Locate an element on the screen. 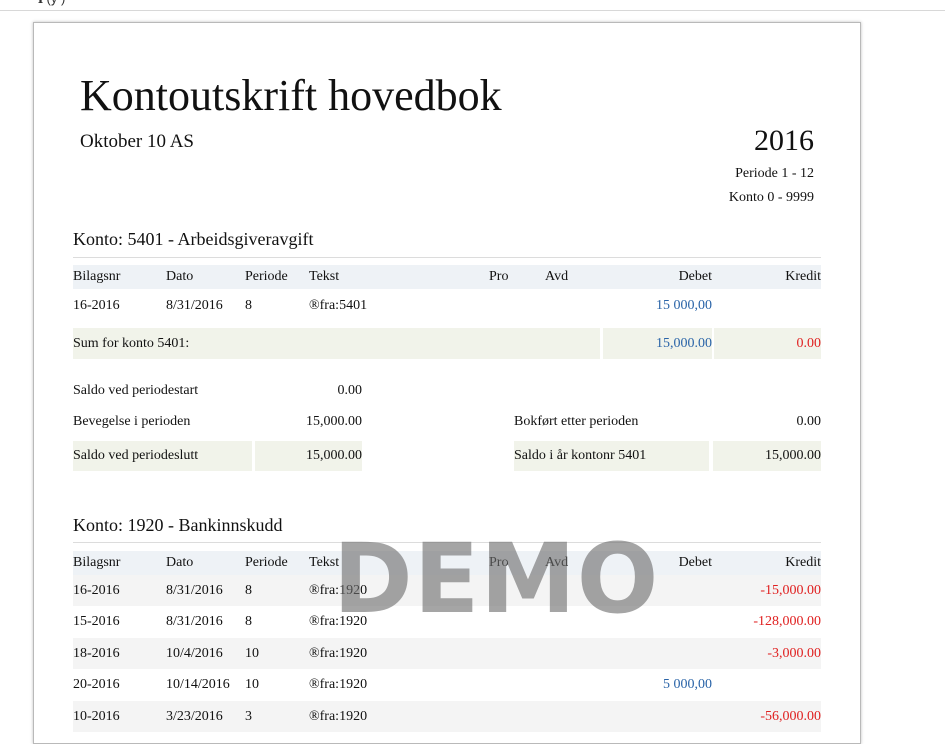  saldo-slutt-value-box: 15,000.00 is located at coordinates (308, 456).